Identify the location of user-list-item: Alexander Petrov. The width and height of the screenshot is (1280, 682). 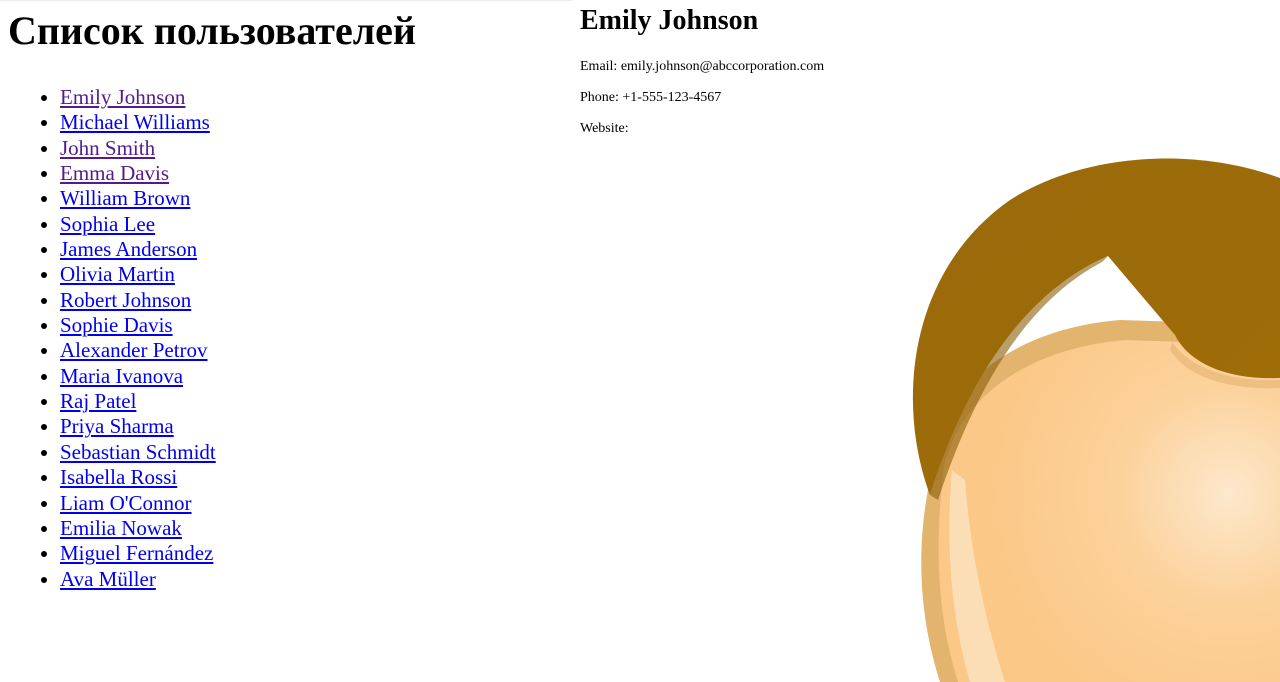
(138, 350).